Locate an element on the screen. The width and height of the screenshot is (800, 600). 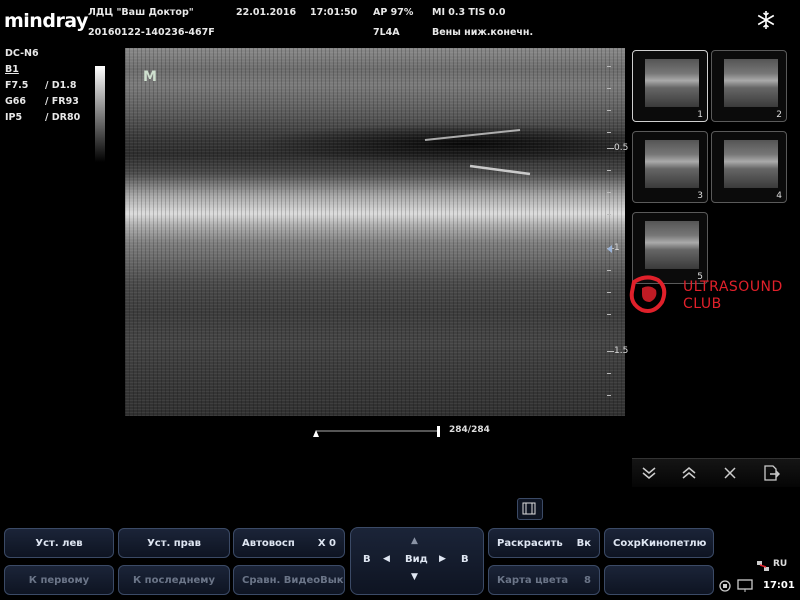
color-map-button: Карта цвета 8 is located at coordinates (544, 580).